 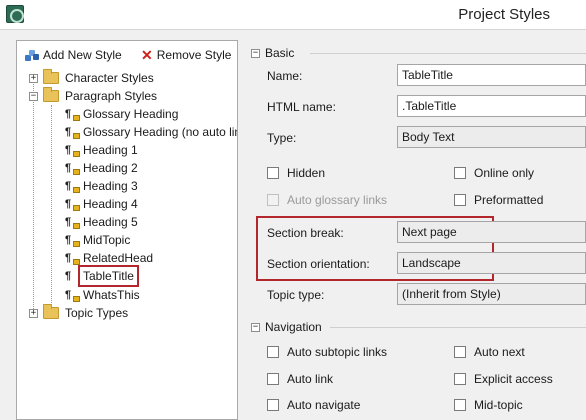 I want to click on name-label: Name:, so click(x=285, y=76).